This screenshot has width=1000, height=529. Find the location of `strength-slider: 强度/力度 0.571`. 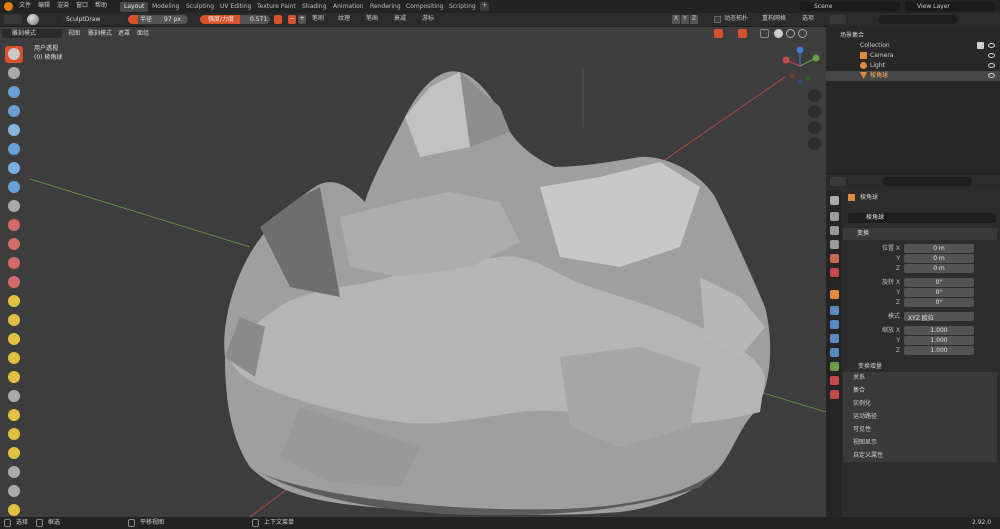

strength-slider: 强度/力度 0.571 is located at coordinates (235, 19).